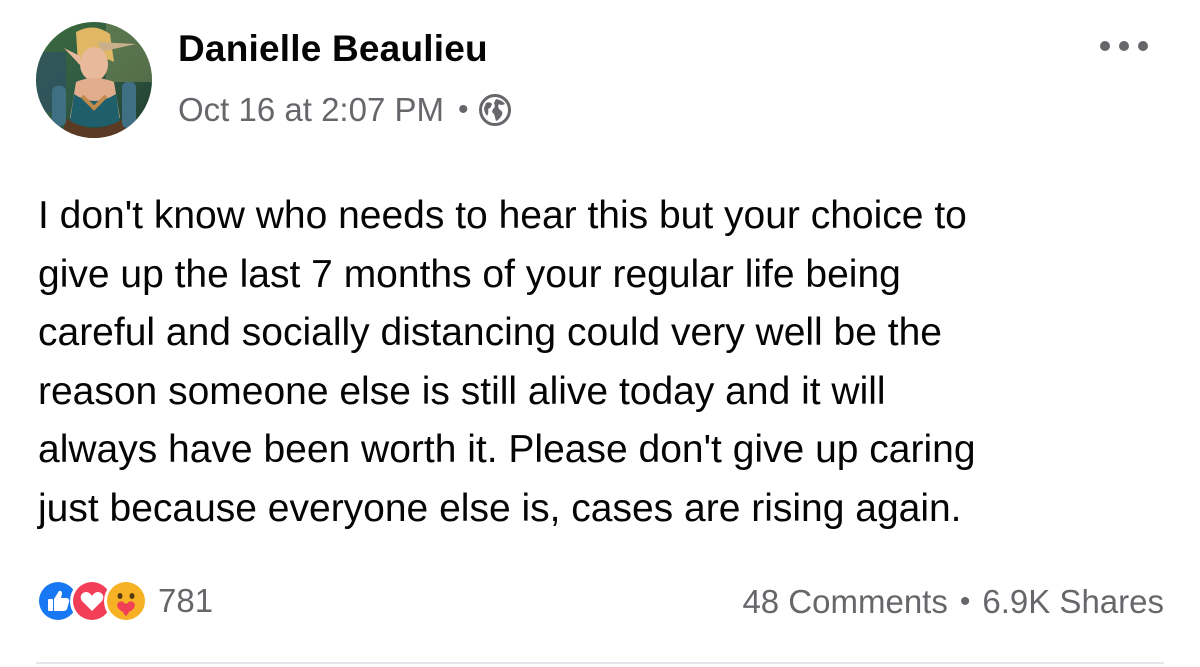 This screenshot has height=667, width=1200. What do you see at coordinates (1073, 602) in the screenshot?
I see `shares-link: 6.9K Shares` at bounding box center [1073, 602].